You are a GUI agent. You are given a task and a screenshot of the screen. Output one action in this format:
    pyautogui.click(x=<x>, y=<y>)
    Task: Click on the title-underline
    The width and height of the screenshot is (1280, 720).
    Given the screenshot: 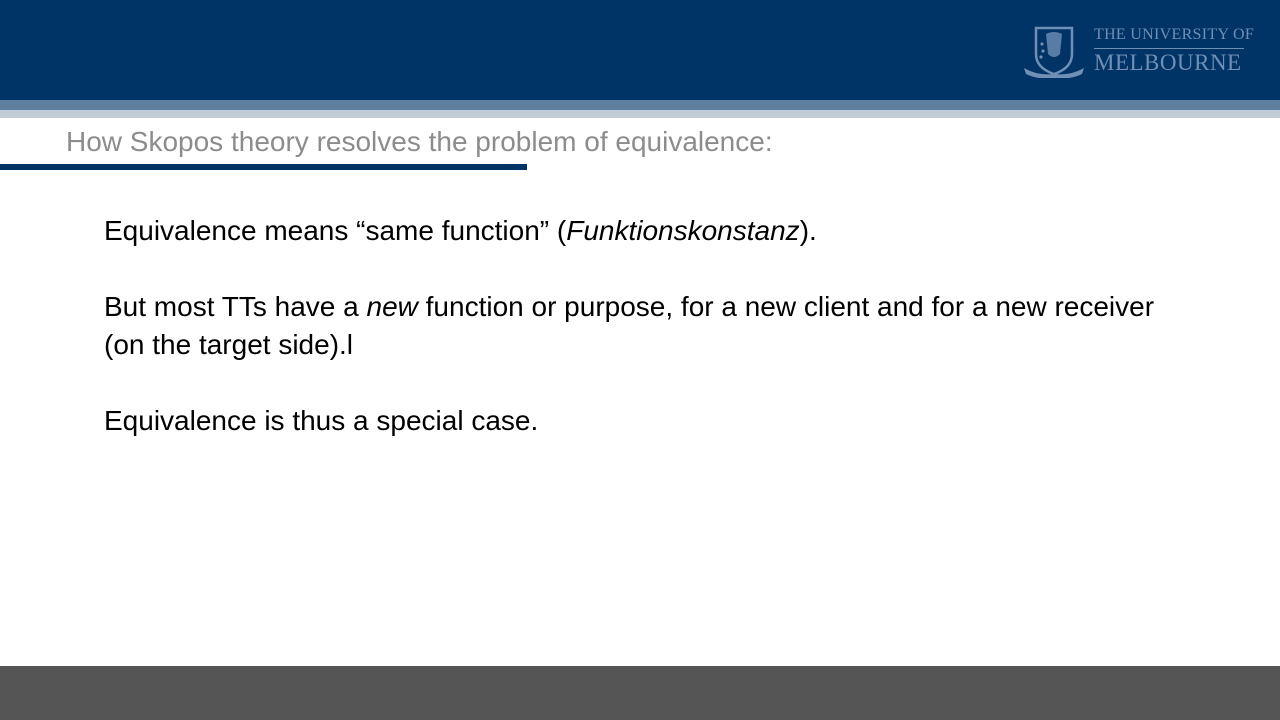 What is the action you would take?
    pyautogui.click(x=263, y=167)
    